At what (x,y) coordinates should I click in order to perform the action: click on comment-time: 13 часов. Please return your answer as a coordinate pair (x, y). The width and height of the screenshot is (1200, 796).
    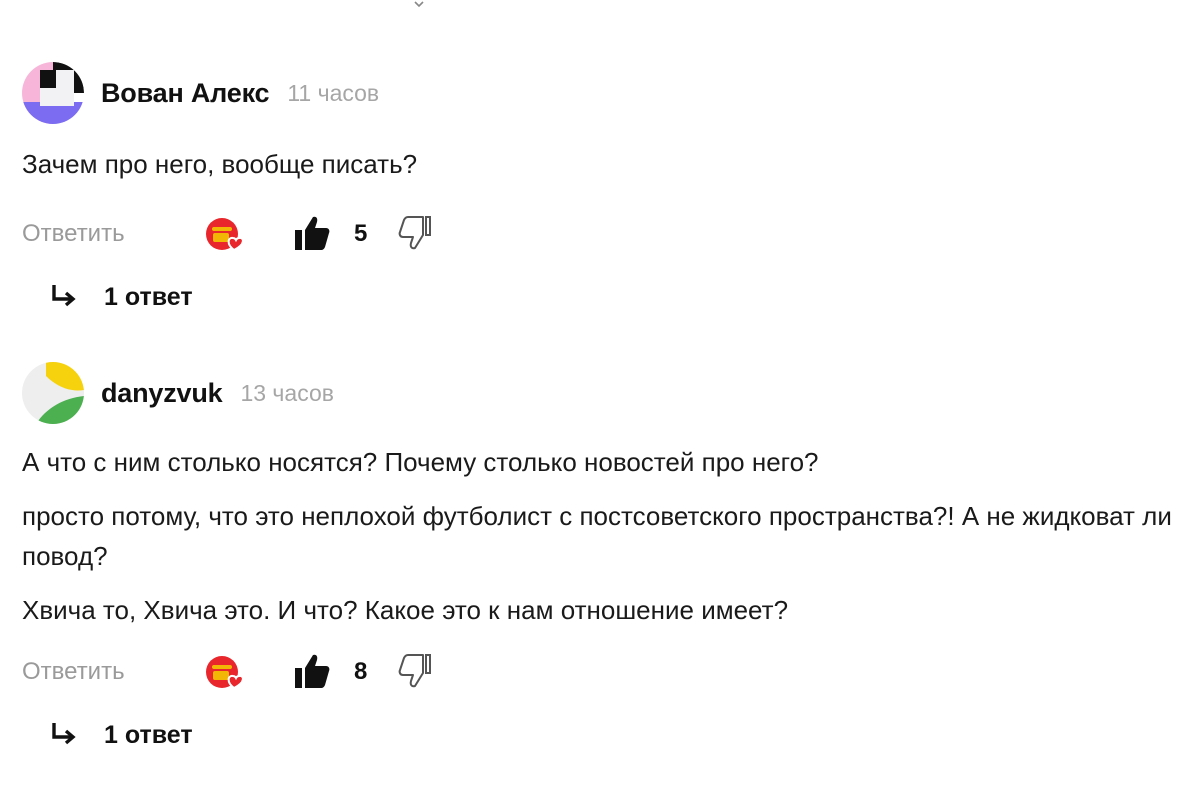
    Looking at the image, I should click on (287, 392).